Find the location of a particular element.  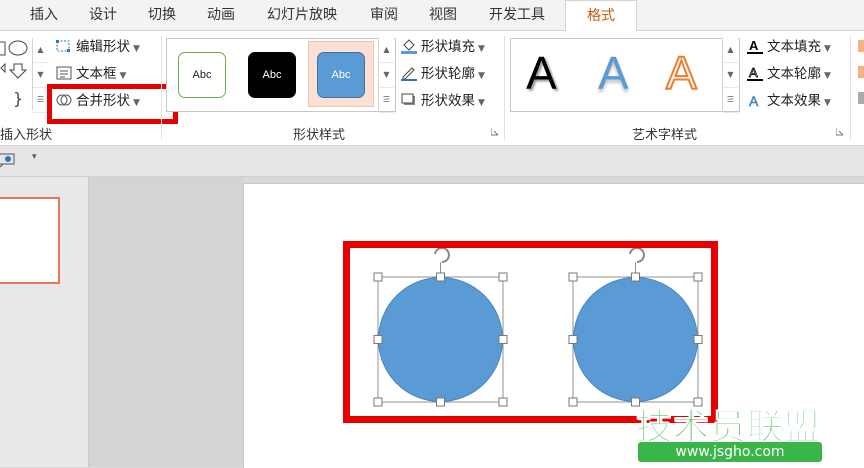

ribbon-tab-bar: 插入 设计 切换 动画 幻灯片放映 审阅 视图 开发工具 格式 is located at coordinates (432, 16).